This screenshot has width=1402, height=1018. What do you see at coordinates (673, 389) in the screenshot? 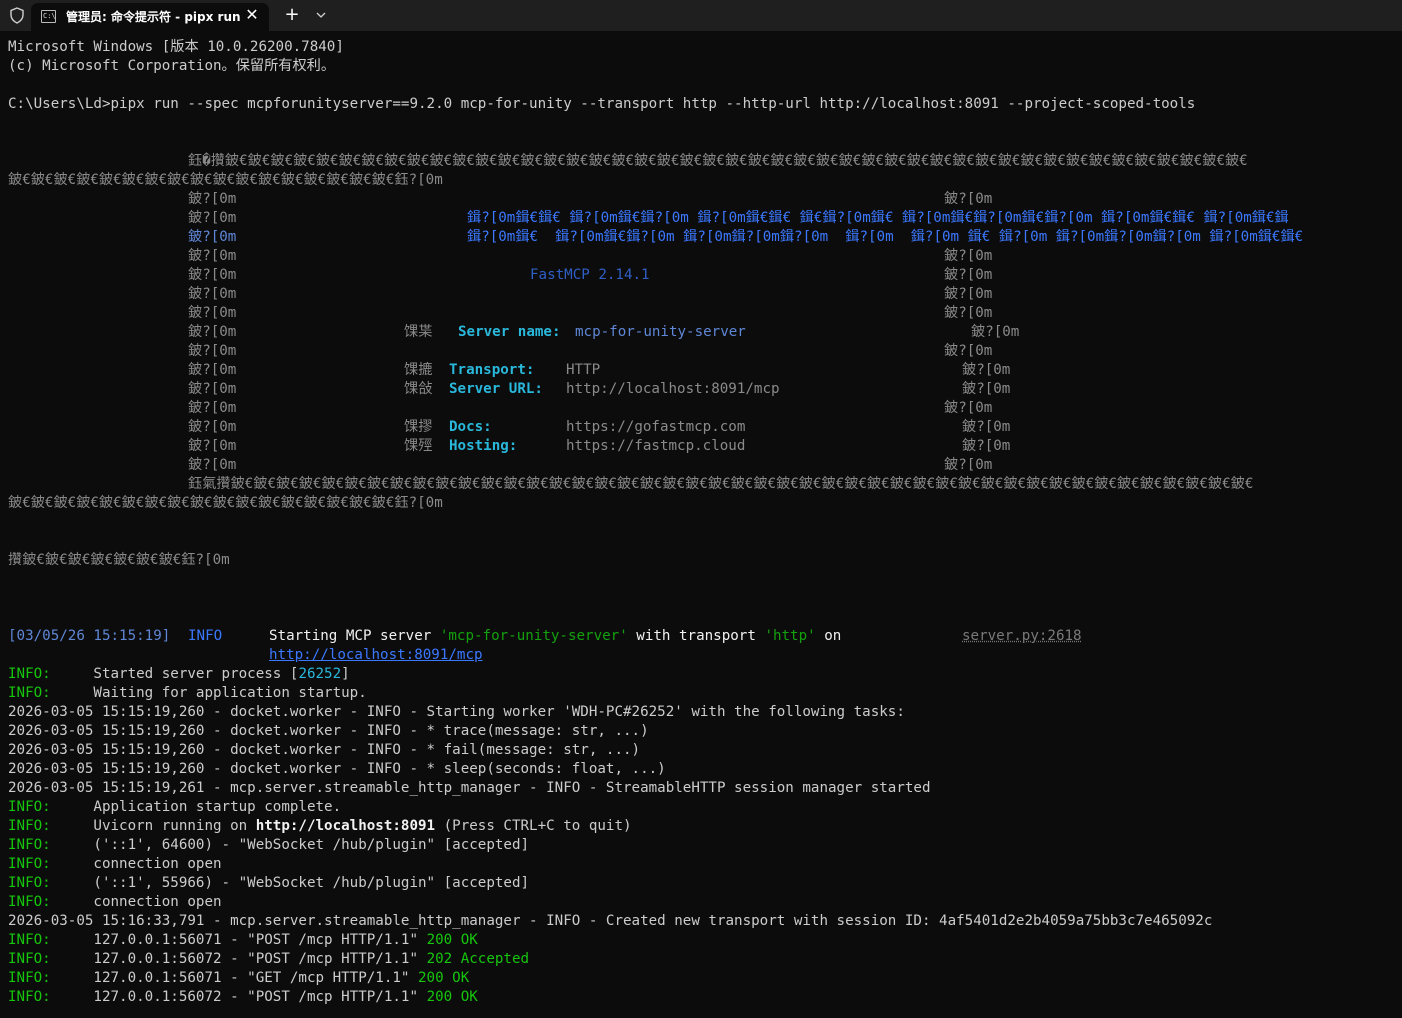
I see `server-url-value: http://localhost:8091/mcp` at bounding box center [673, 389].